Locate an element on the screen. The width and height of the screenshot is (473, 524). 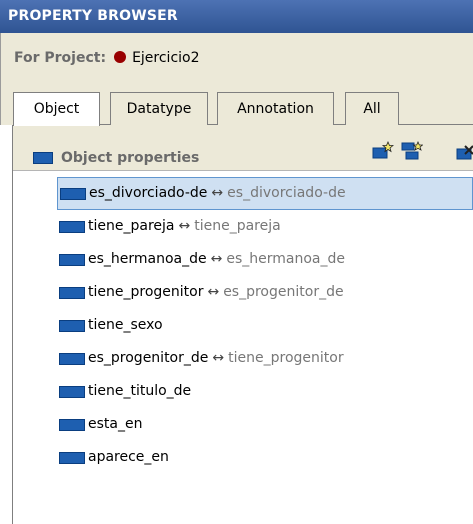
property-name: tiene_titulo_de is located at coordinates (140, 391).